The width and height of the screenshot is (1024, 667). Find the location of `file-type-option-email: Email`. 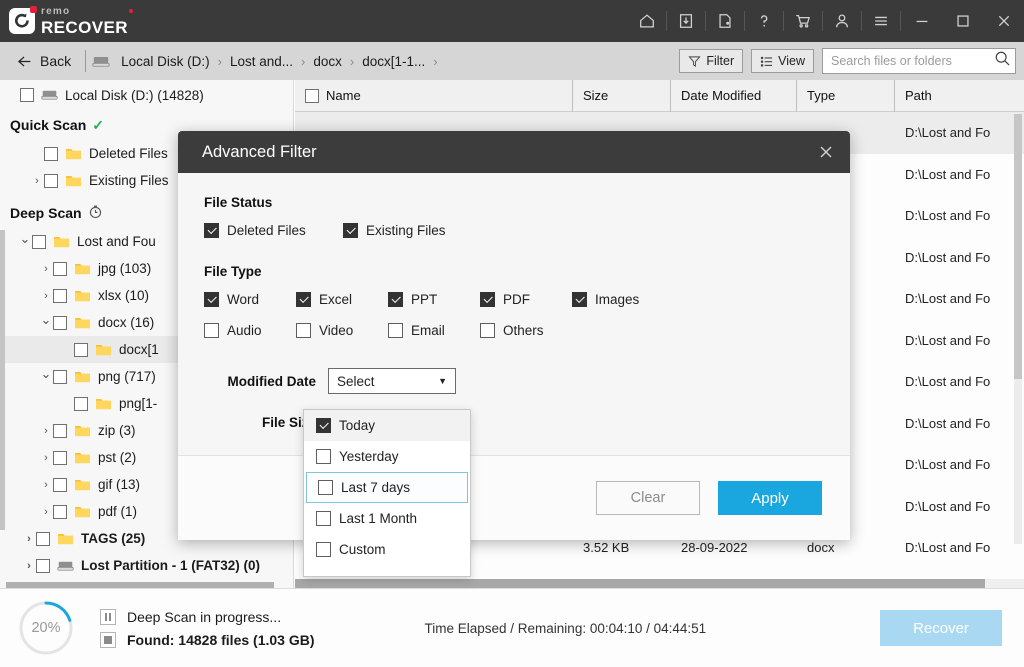

file-type-option-email: Email is located at coordinates (434, 330).